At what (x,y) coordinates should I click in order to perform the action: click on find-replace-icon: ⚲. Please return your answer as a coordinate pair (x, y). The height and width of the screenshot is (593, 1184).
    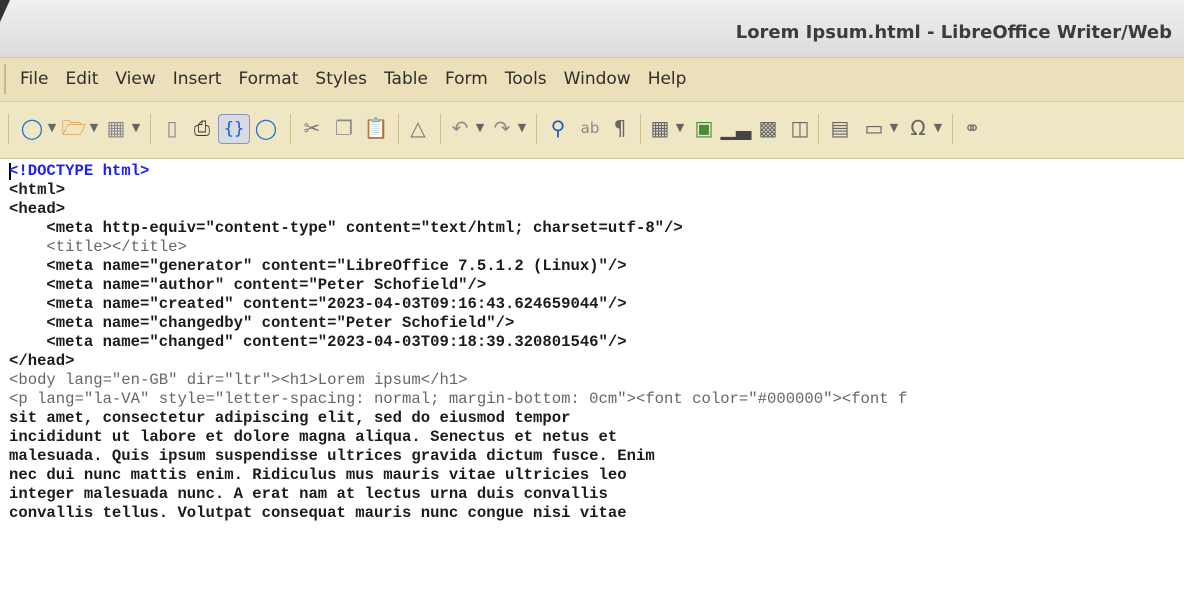
    Looking at the image, I should click on (558, 128).